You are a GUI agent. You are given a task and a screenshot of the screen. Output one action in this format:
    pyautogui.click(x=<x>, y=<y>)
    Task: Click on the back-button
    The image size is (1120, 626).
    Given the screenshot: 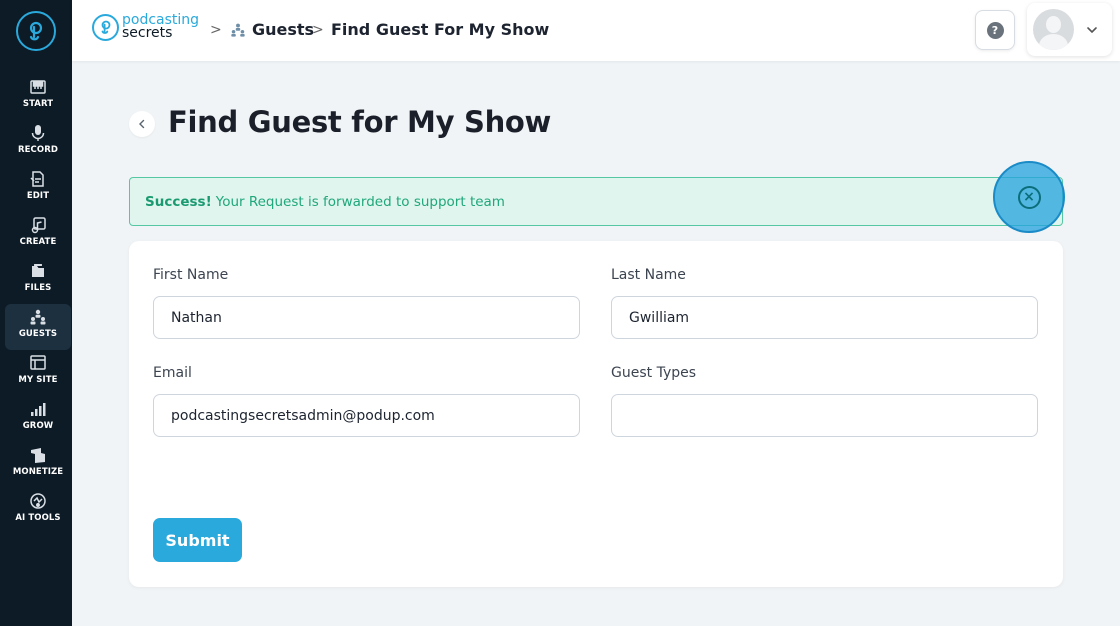 What is the action you would take?
    pyautogui.click(x=142, y=124)
    